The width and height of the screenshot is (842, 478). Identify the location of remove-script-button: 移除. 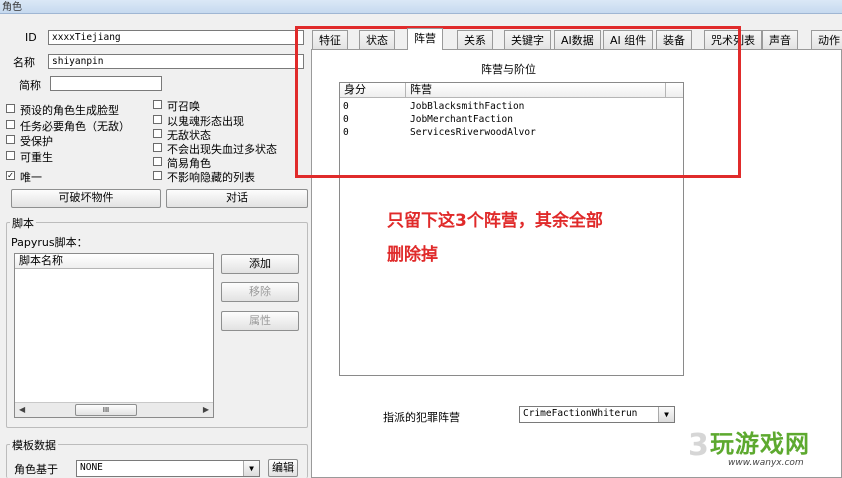
(260, 292).